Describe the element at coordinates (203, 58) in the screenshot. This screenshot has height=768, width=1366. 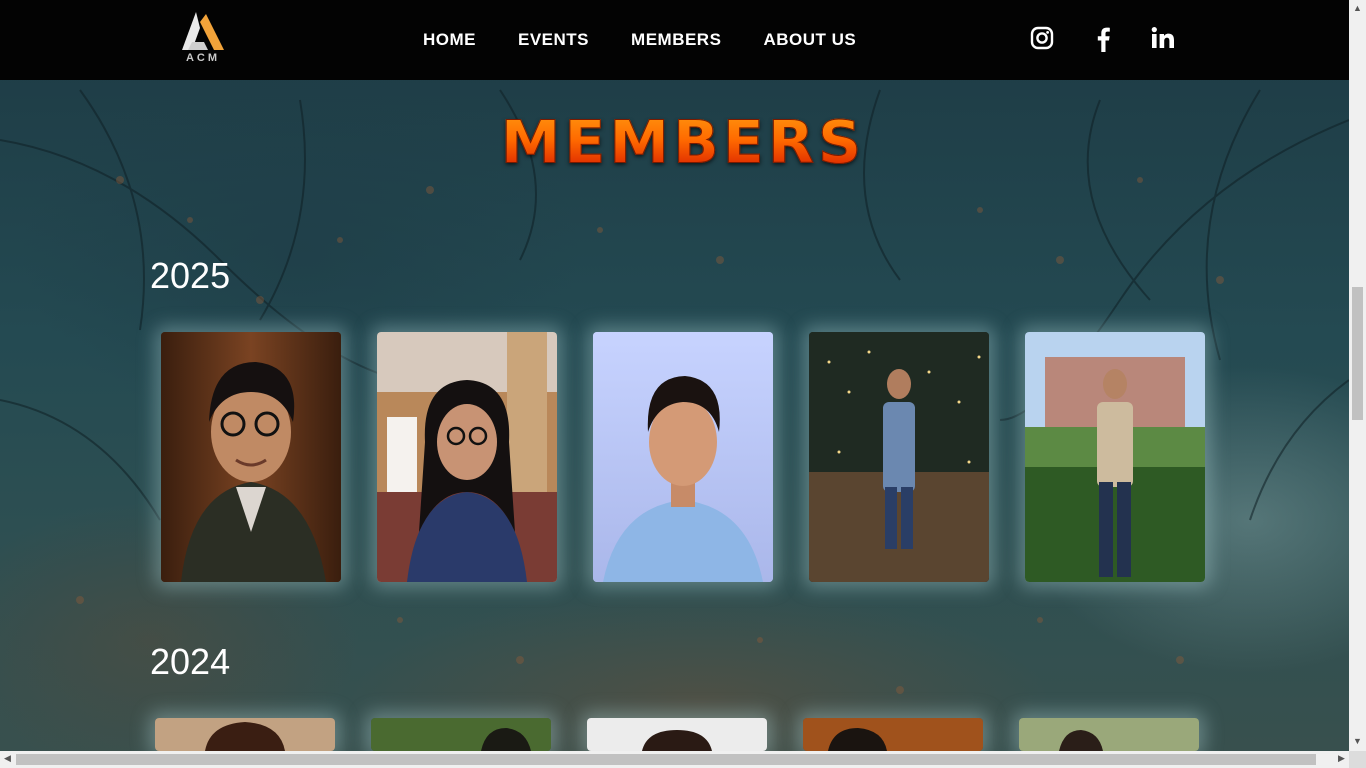
I see `logo-text: ACM` at that location.